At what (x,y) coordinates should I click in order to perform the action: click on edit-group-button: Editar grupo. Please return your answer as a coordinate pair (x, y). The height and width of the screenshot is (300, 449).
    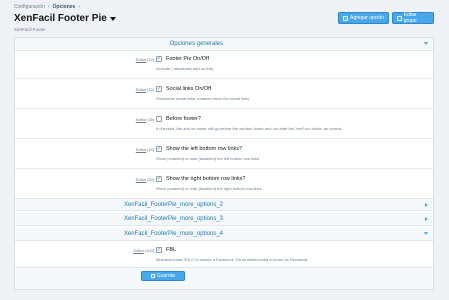
    Looking at the image, I should click on (413, 18).